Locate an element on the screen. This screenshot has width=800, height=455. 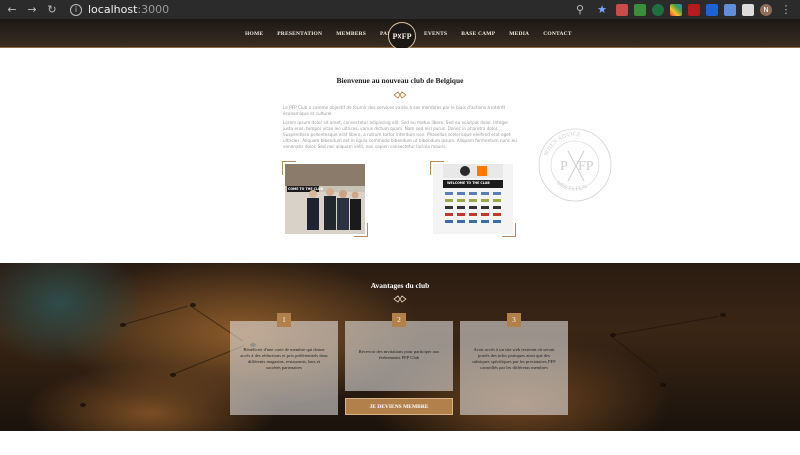
url-port: :3000 is located at coordinates (153, 9).